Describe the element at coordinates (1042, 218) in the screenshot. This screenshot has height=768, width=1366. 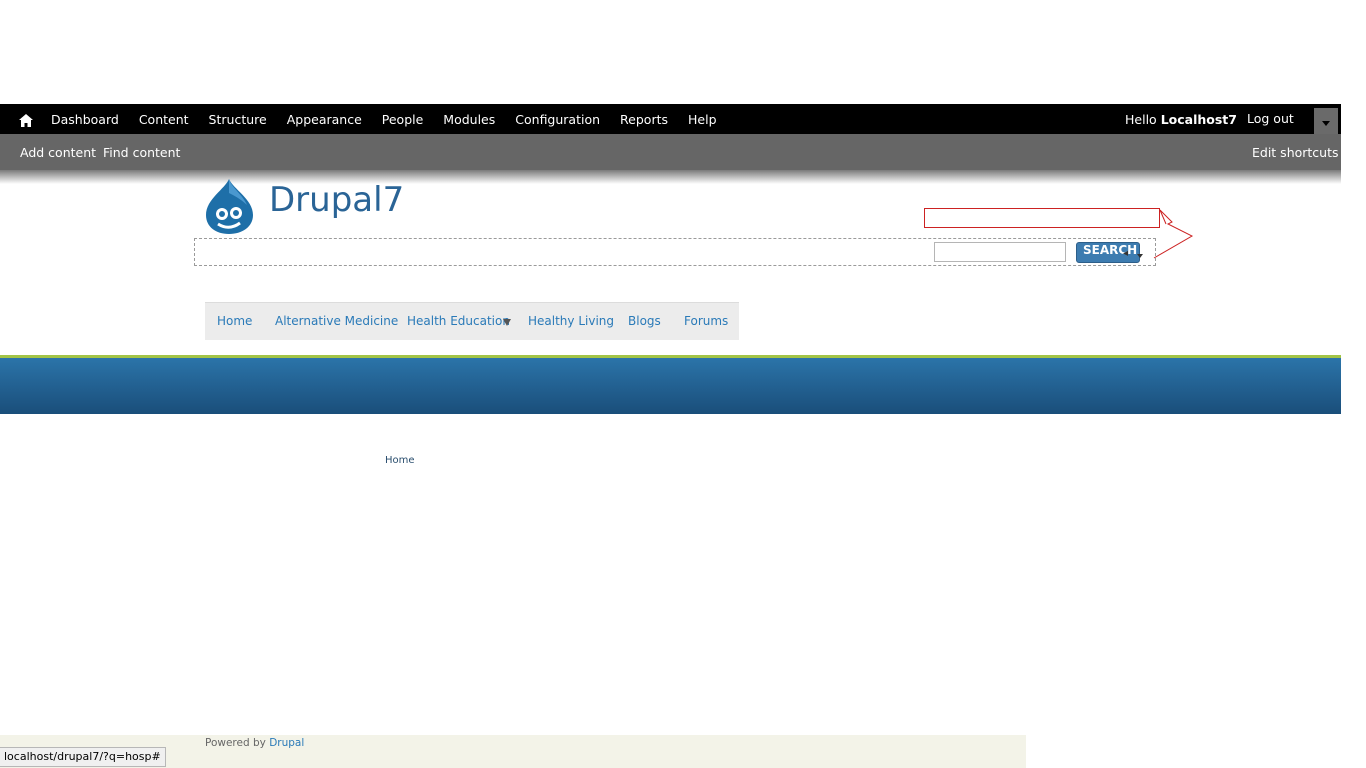
I see `annotation-box` at that location.